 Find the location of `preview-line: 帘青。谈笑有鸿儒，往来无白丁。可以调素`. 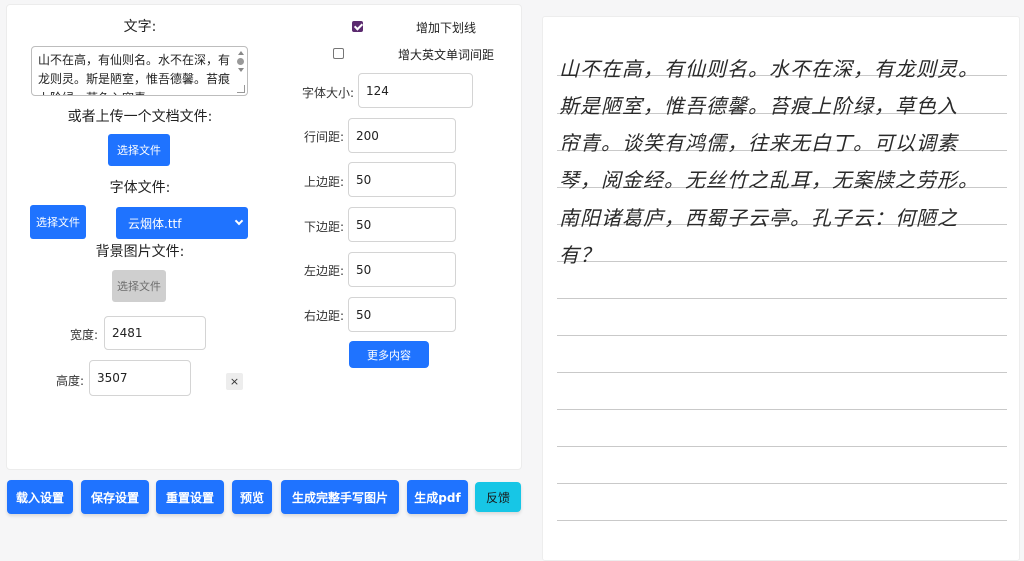

preview-line: 帘青。谈笑有鸿儒，往来无白丁。可以调素 is located at coordinates (758, 143).